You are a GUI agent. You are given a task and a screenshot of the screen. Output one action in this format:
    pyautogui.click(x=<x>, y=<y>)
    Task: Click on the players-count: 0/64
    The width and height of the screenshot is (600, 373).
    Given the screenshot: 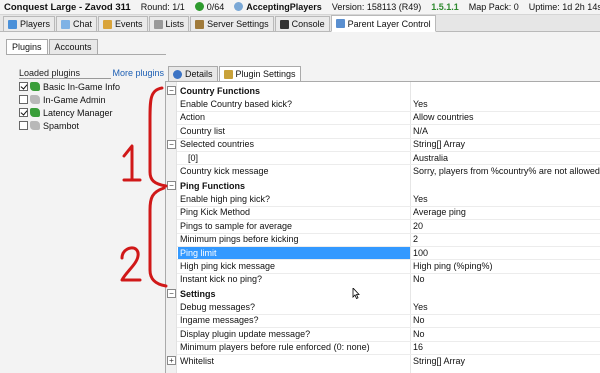 What is the action you would take?
    pyautogui.click(x=209, y=7)
    